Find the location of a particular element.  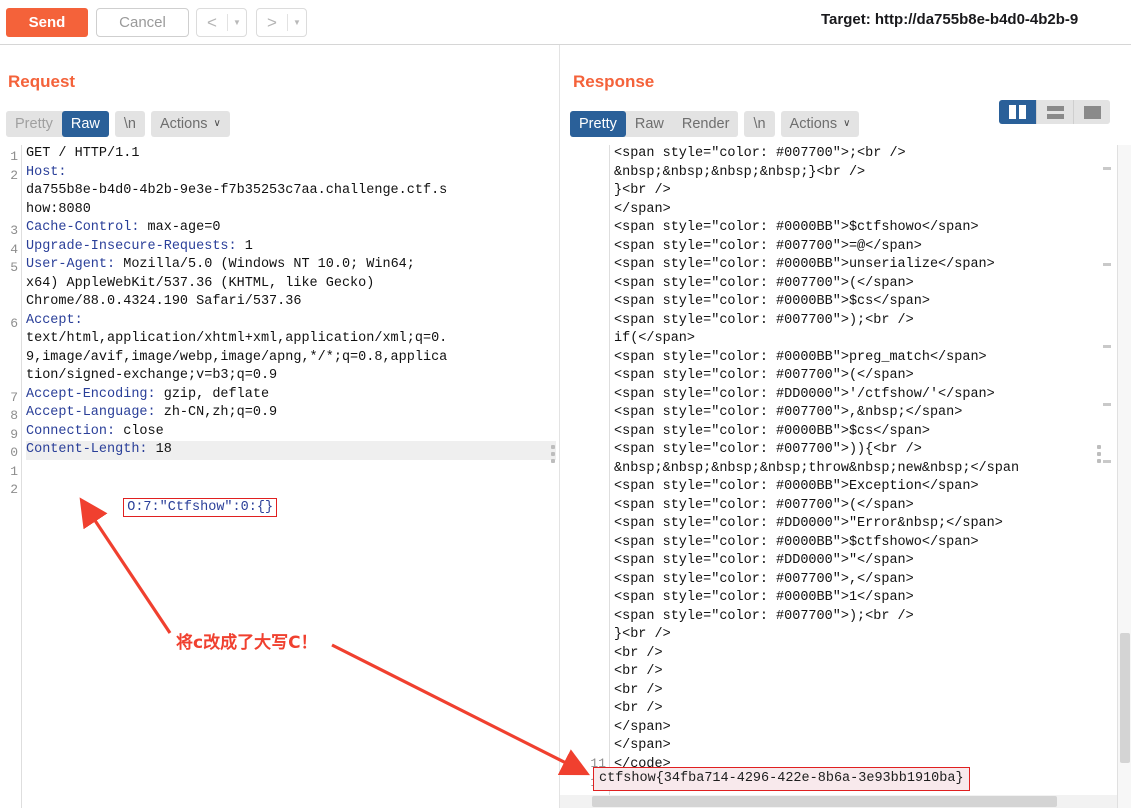

response-line-text: }<br /> is located at coordinates (642, 190).